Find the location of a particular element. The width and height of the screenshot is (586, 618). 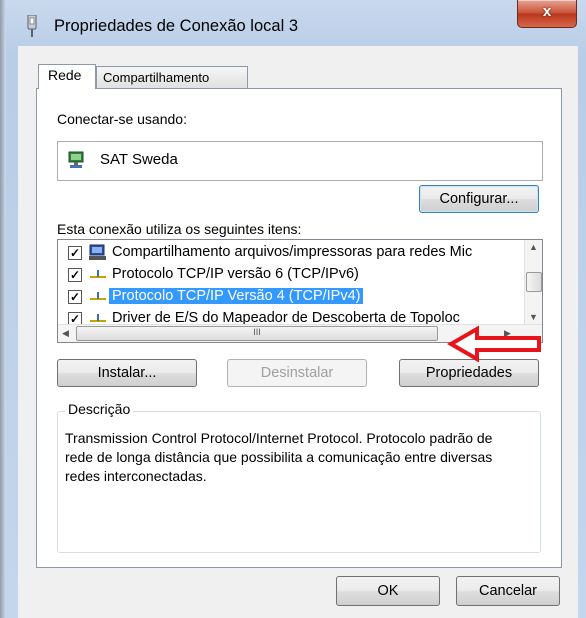

adapter-name: SAT Sweda is located at coordinates (139, 159).